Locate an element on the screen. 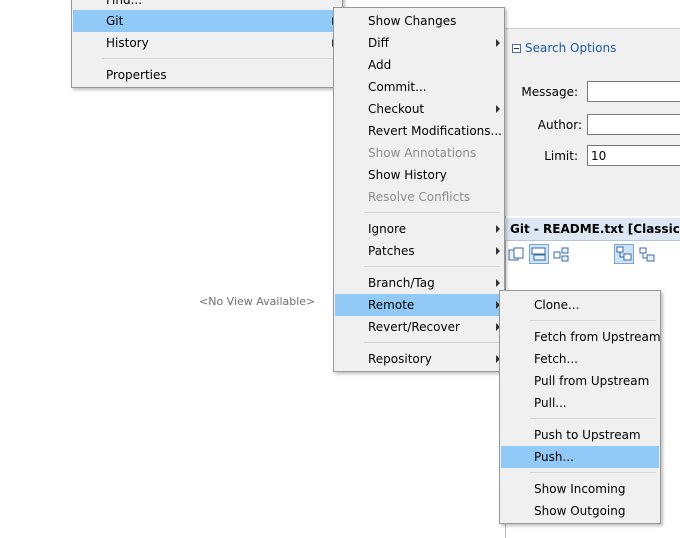  menu-item-remote: Remote is located at coordinates (419, 305).